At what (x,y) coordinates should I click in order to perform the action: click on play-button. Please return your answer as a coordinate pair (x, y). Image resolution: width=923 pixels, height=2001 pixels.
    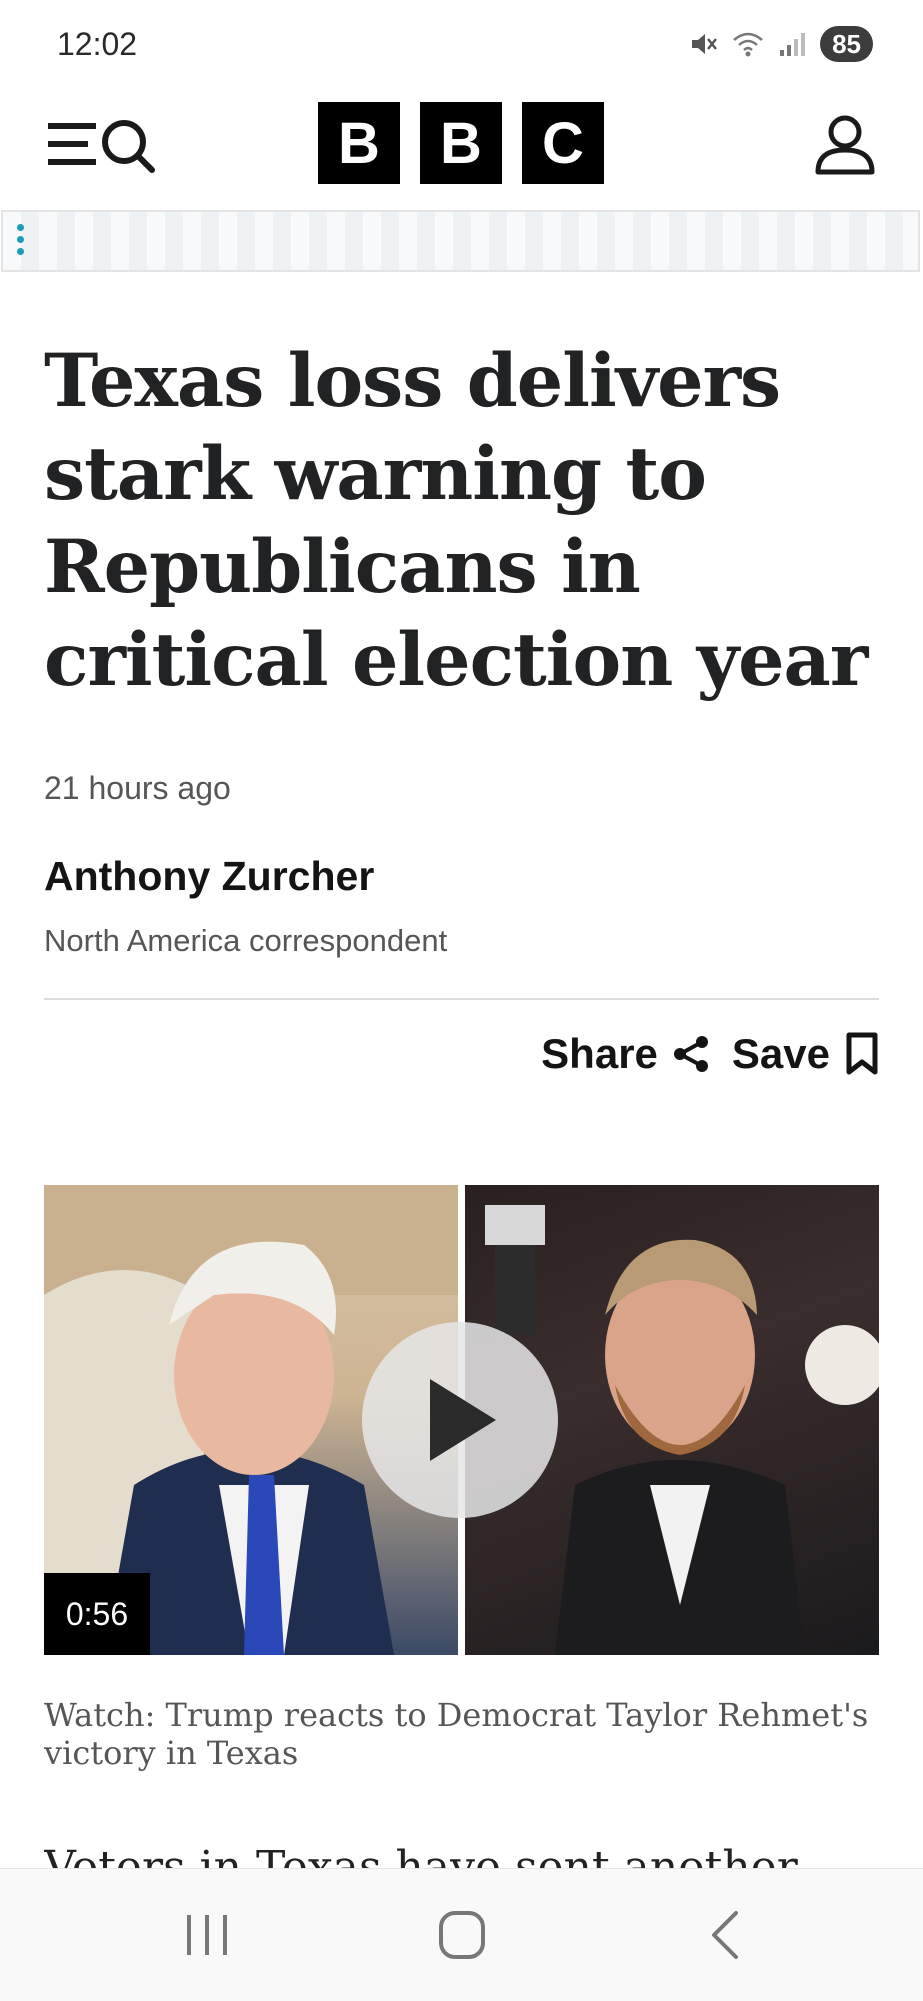
    Looking at the image, I should click on (460, 1420).